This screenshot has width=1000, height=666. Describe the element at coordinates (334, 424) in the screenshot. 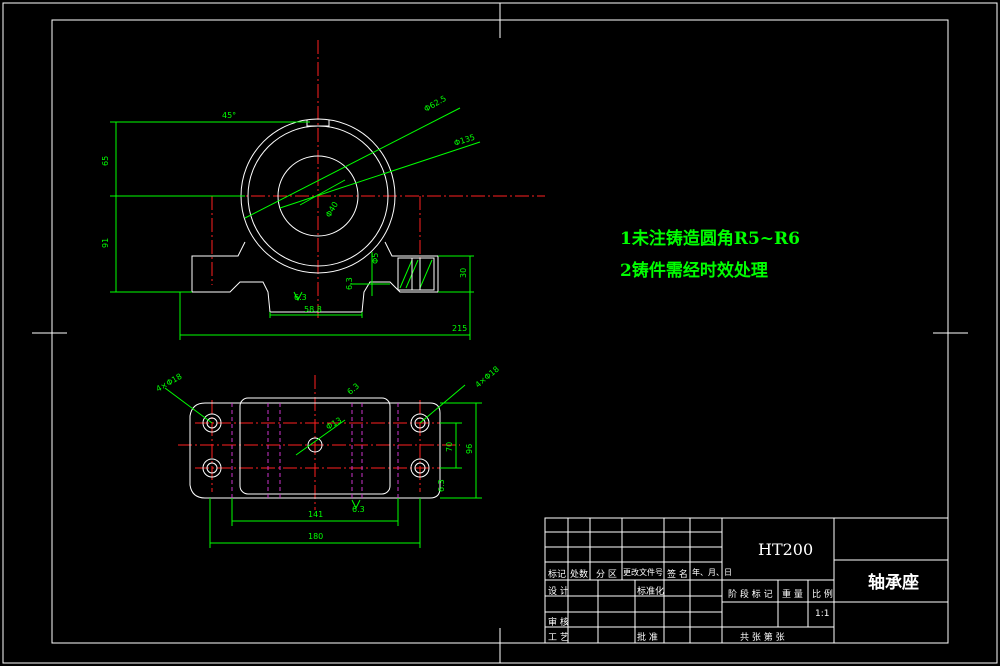

I see `dim-center-hole-text: Φ13` at that location.